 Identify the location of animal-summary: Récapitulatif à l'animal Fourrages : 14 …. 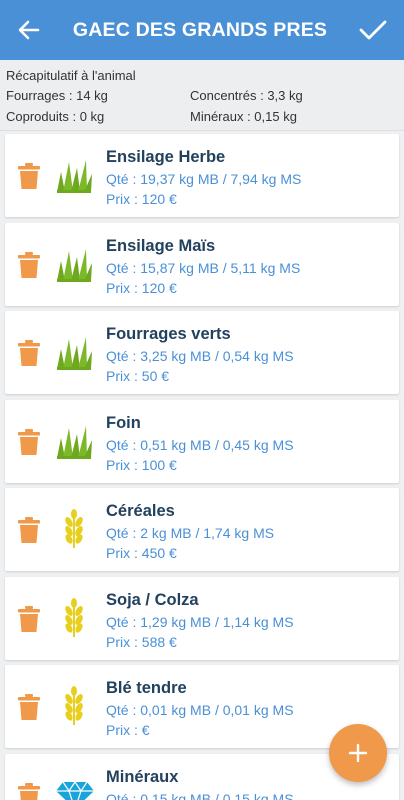
(202, 95).